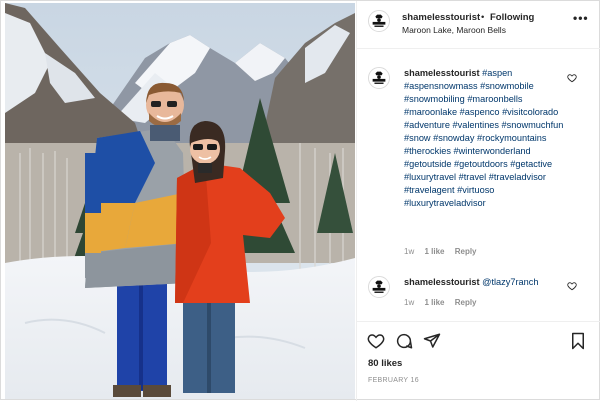 This screenshot has width=600, height=401. I want to click on comment-body: shamelesstourist @tlazy7ranch, so click(486, 282).